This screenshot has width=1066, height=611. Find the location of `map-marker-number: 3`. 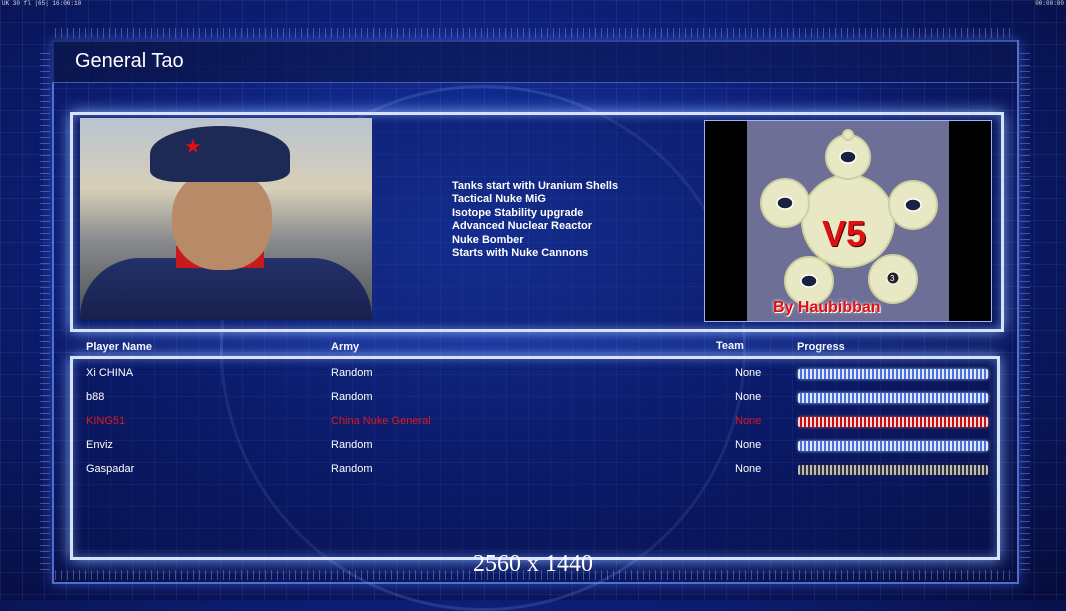

map-marker-number: 3 is located at coordinates (892, 278).